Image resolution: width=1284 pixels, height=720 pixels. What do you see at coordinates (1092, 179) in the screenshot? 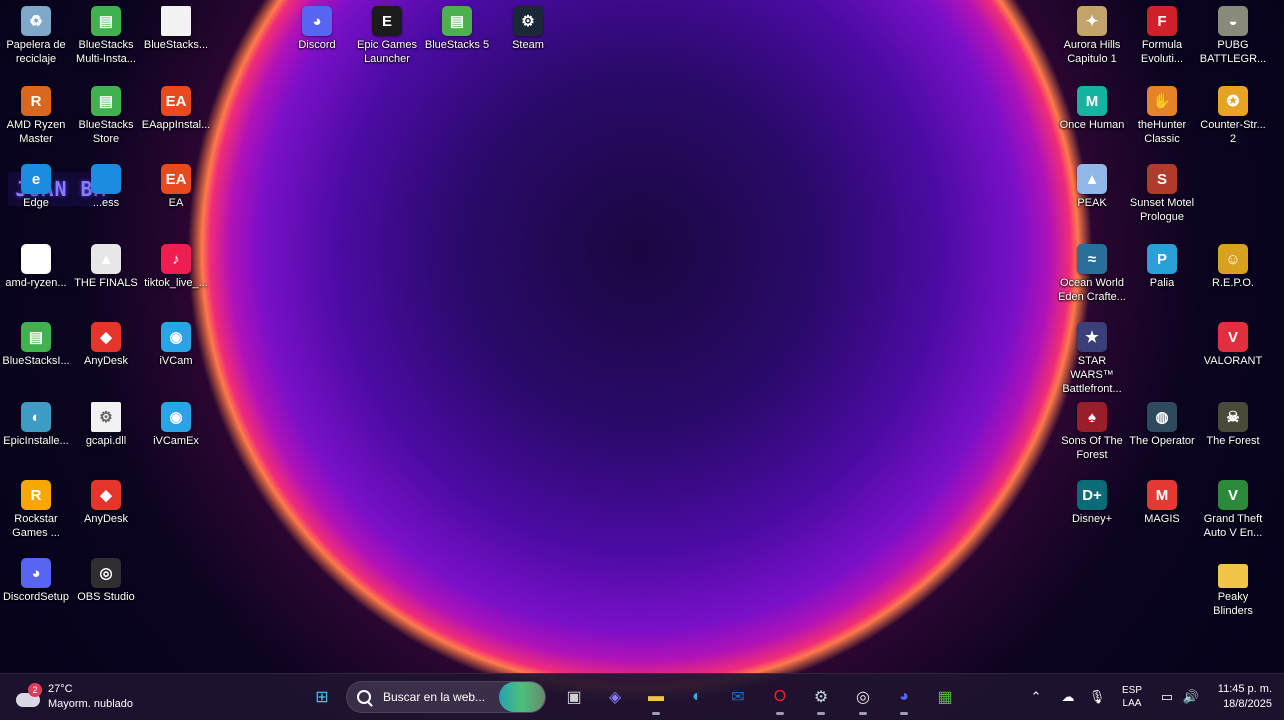
I see `game-icon: ▲` at bounding box center [1092, 179].